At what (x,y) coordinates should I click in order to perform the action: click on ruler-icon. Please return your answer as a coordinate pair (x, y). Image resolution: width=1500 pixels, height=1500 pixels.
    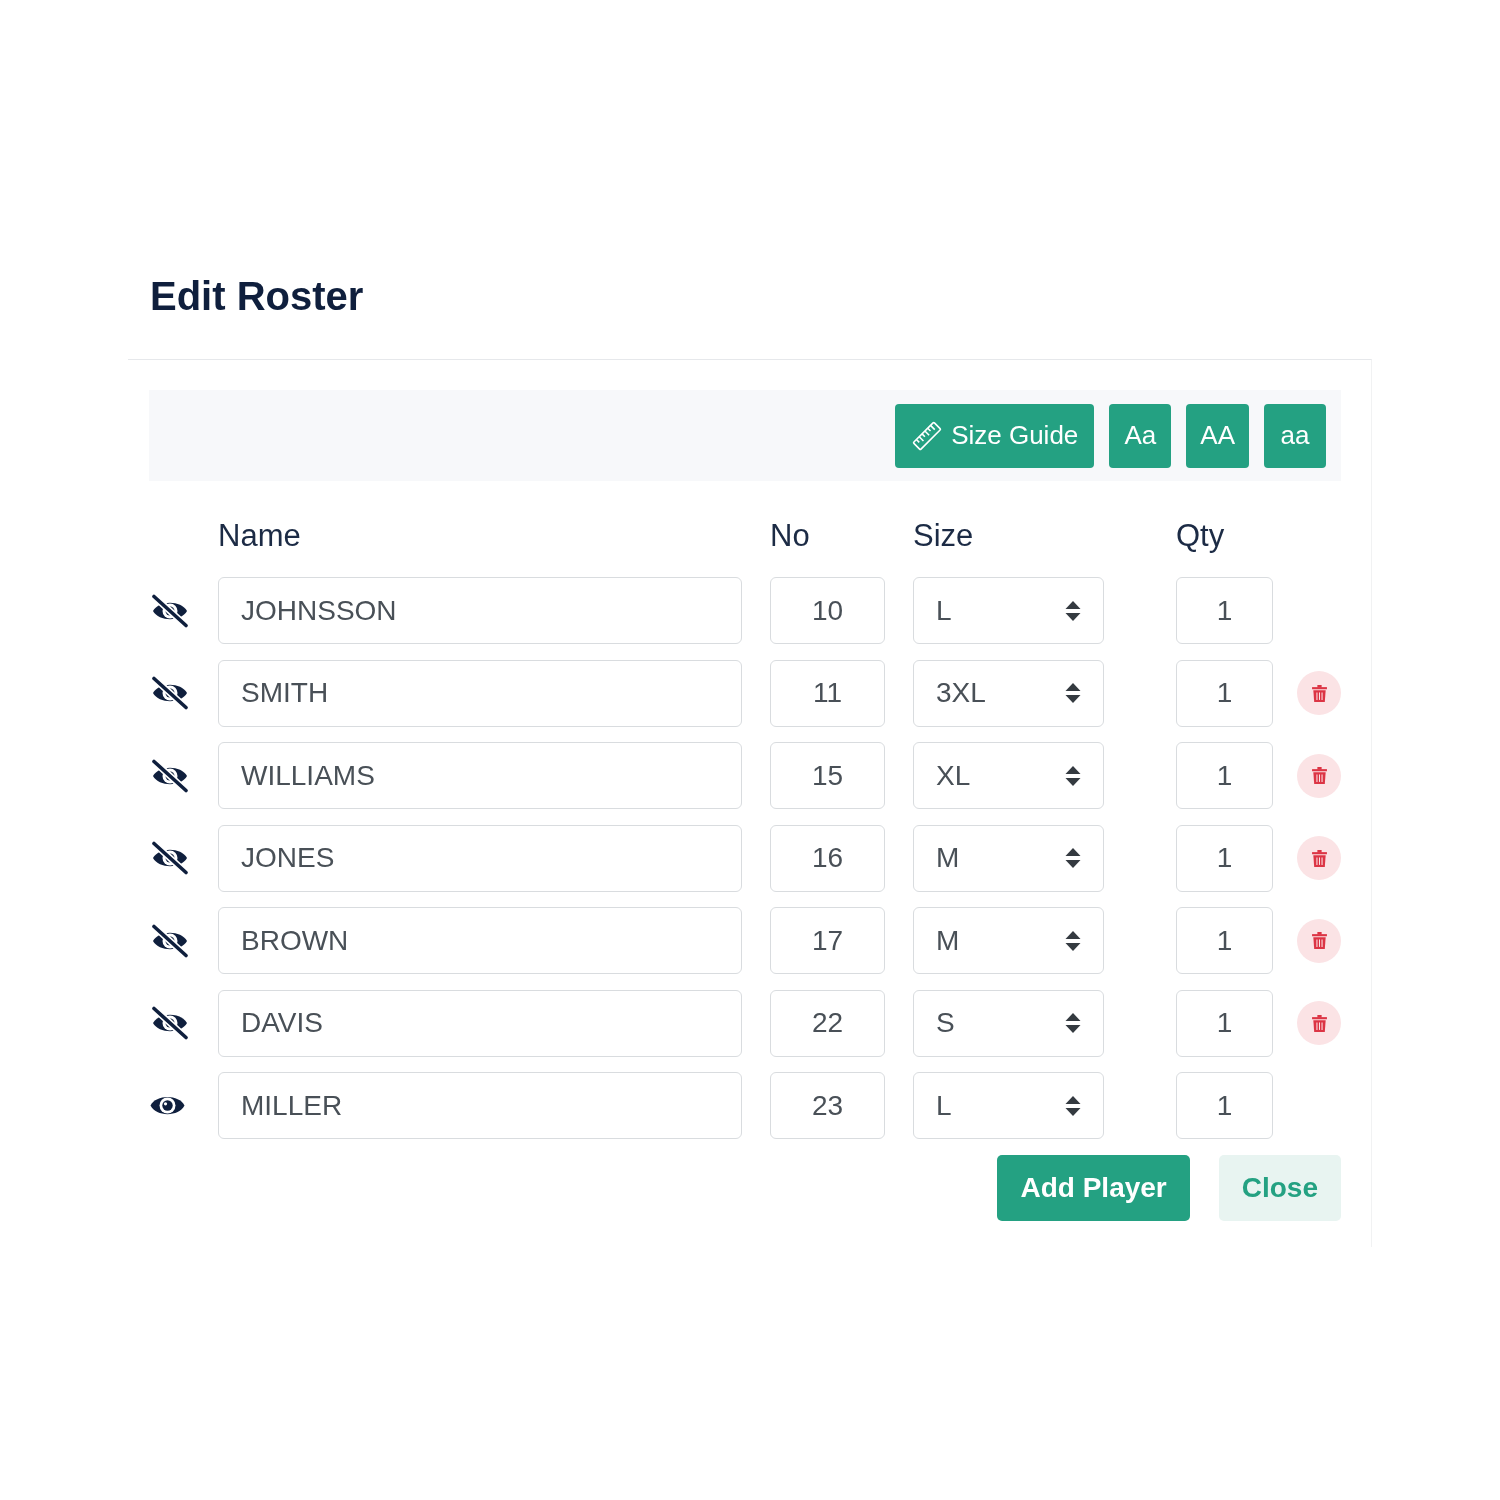
    Looking at the image, I should click on (927, 435).